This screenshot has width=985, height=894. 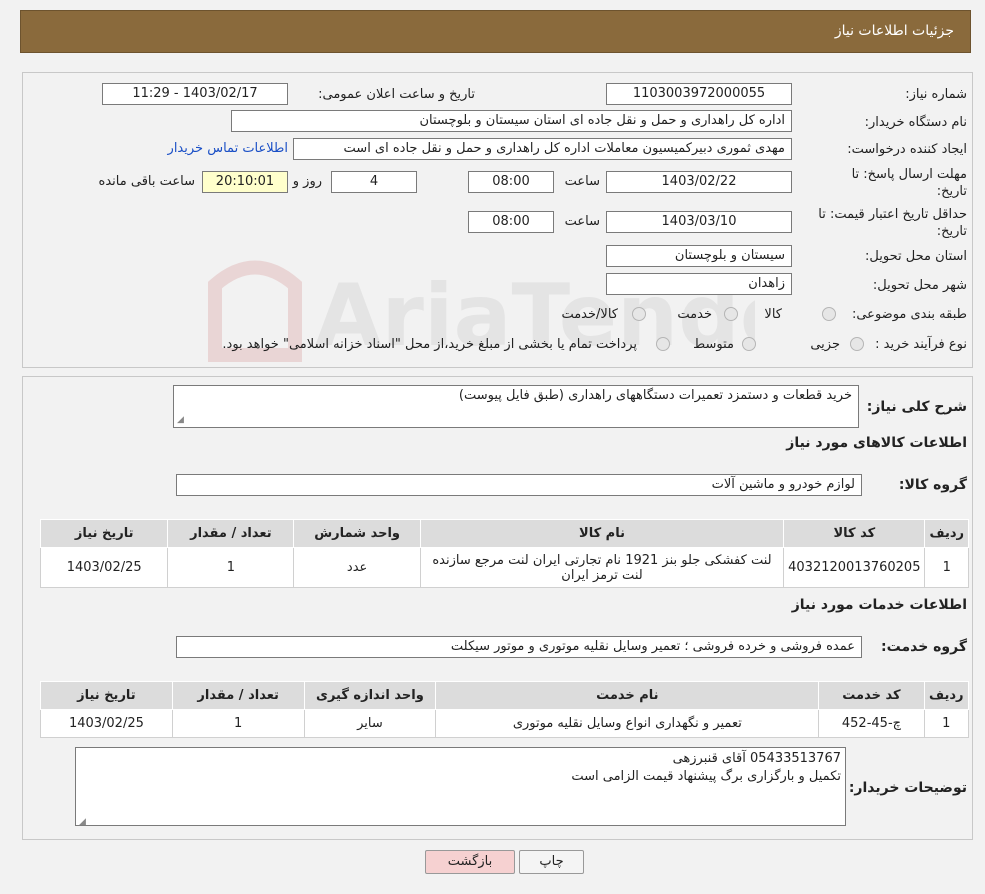 I want to click on category-goods-label: کالا, so click(x=773, y=314).